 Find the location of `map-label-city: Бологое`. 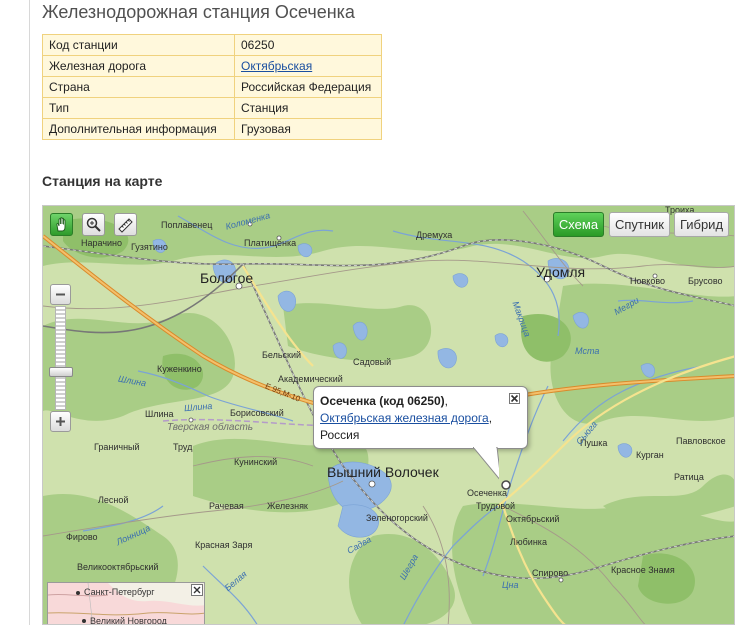

map-label-city: Бологое is located at coordinates (227, 278).